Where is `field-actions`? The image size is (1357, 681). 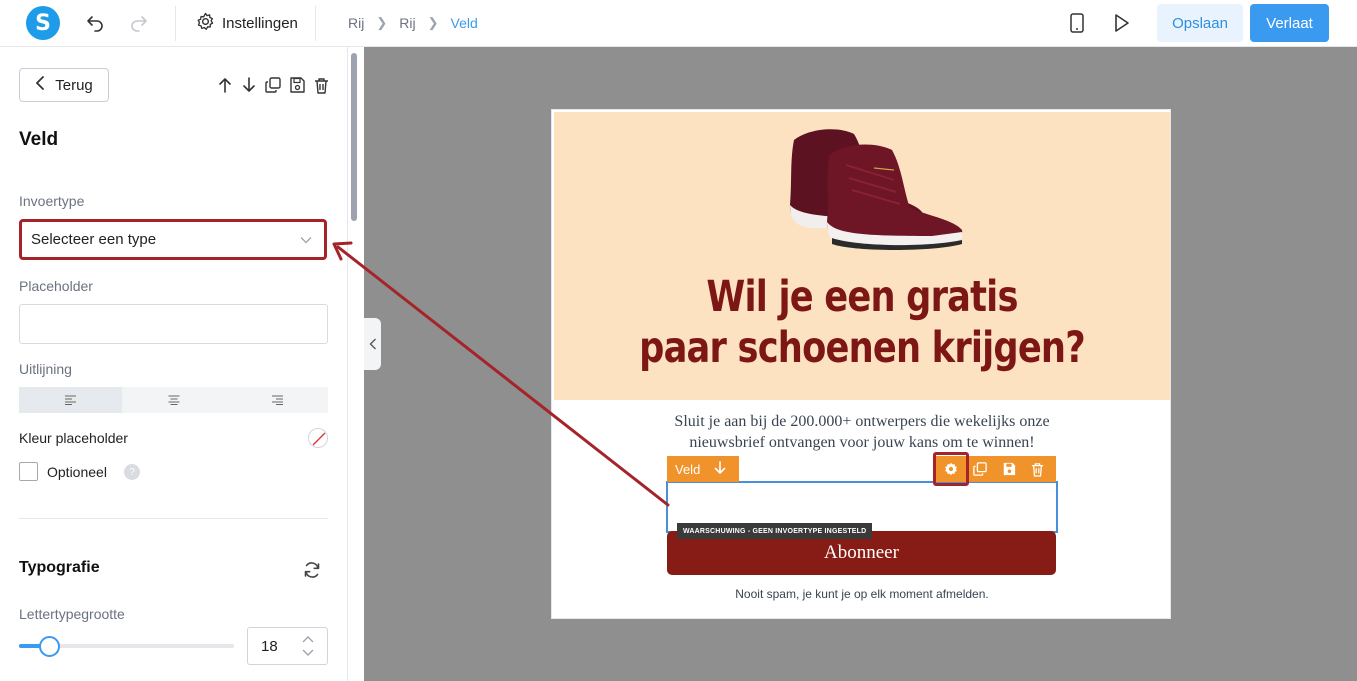
field-actions is located at coordinates (994, 469).